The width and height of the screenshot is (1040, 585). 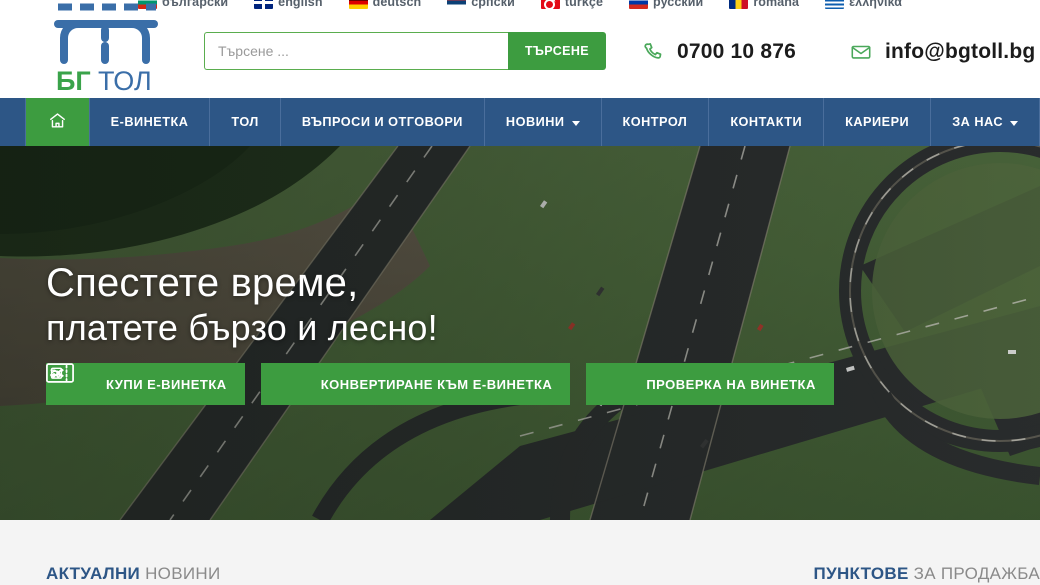 I want to click on language-item-english: english, so click(x=288, y=4).